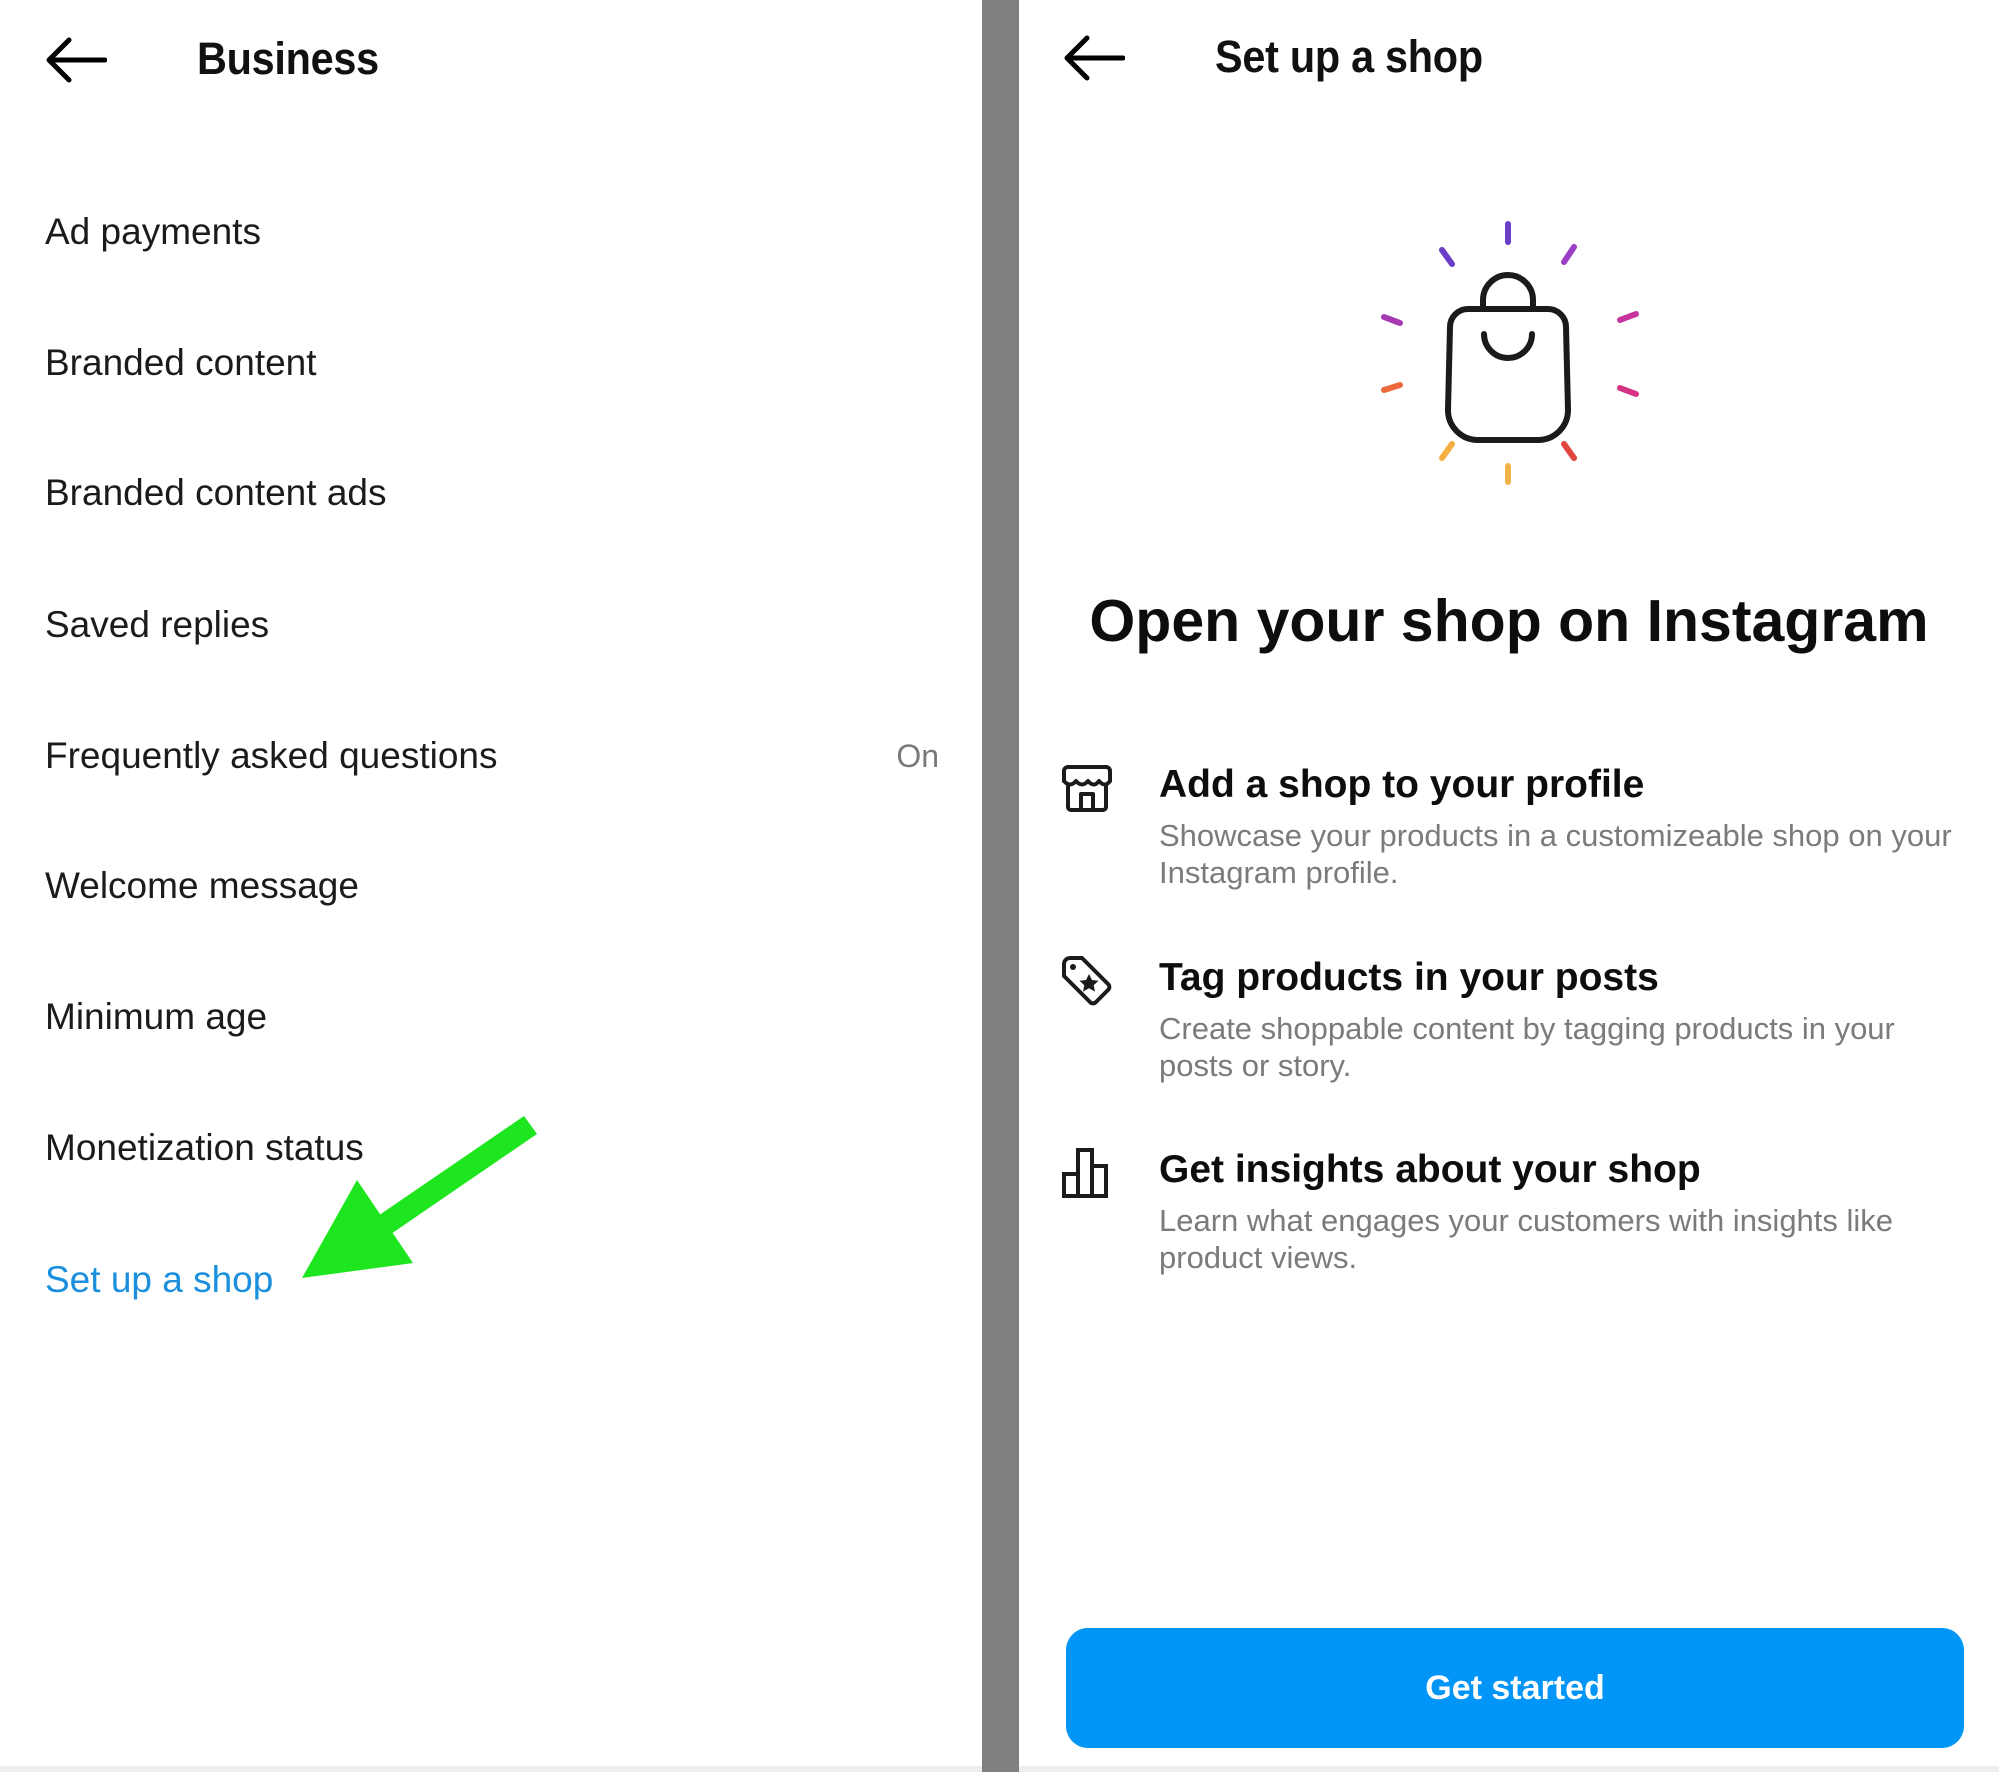  Describe the element at coordinates (1349, 56) in the screenshot. I see `page-title: Set up a shop` at that location.